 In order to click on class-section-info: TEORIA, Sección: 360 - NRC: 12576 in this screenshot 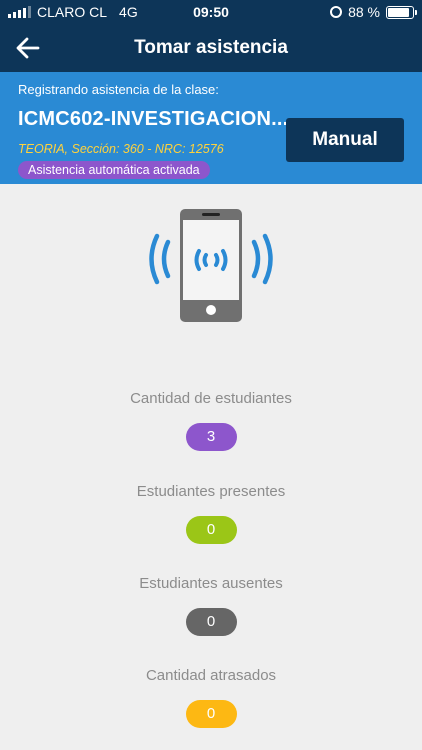, I will do `click(121, 149)`.